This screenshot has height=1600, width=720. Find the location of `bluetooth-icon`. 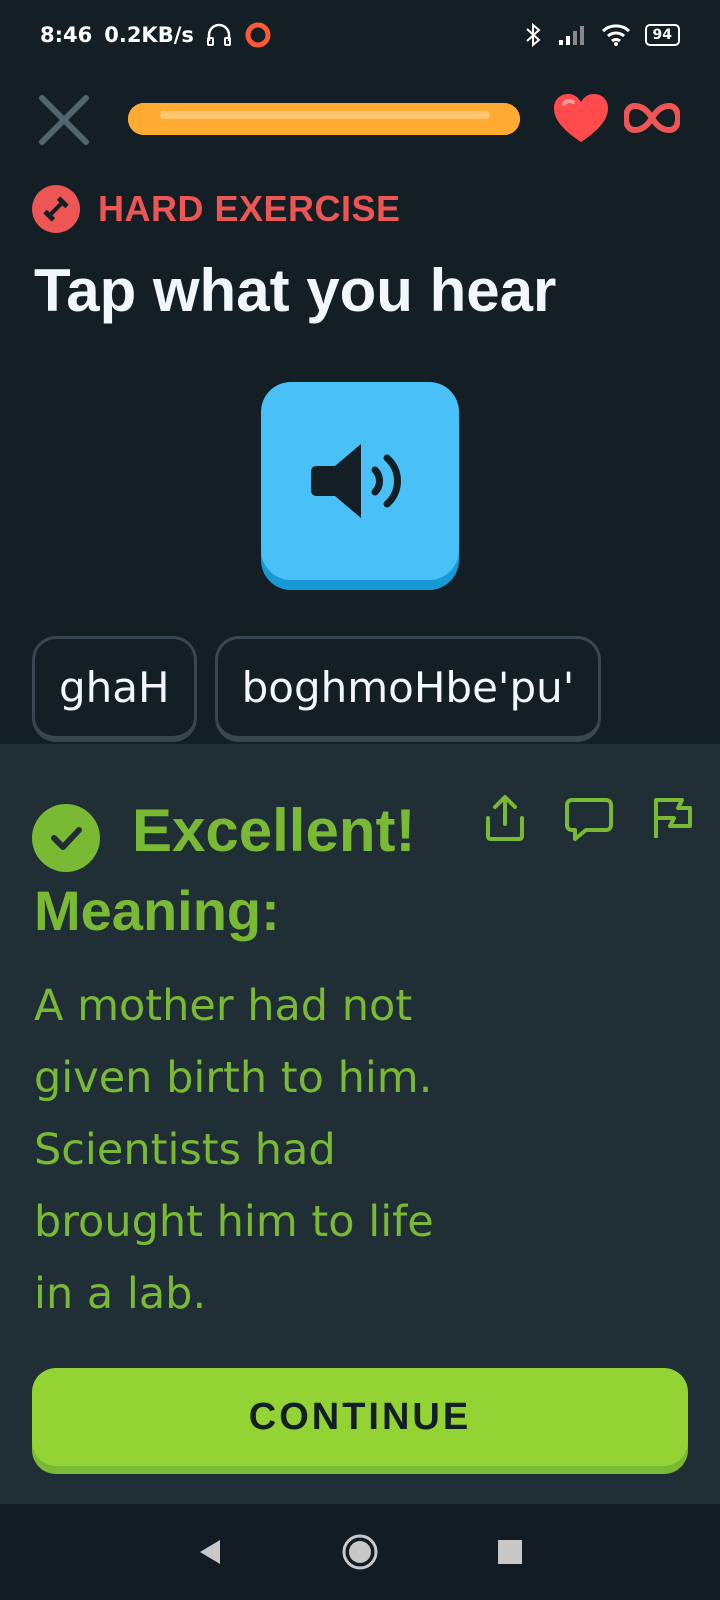

bluetooth-icon is located at coordinates (533, 35).